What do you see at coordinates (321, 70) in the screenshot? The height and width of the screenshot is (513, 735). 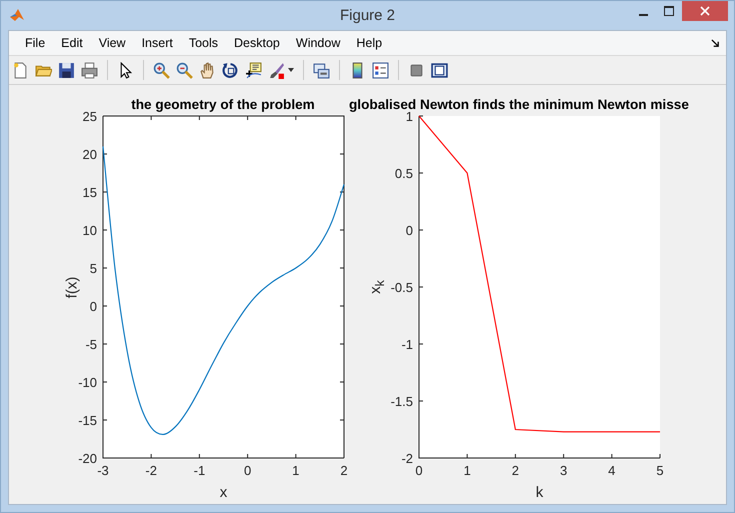 I see `linked-windows-icon` at bounding box center [321, 70].